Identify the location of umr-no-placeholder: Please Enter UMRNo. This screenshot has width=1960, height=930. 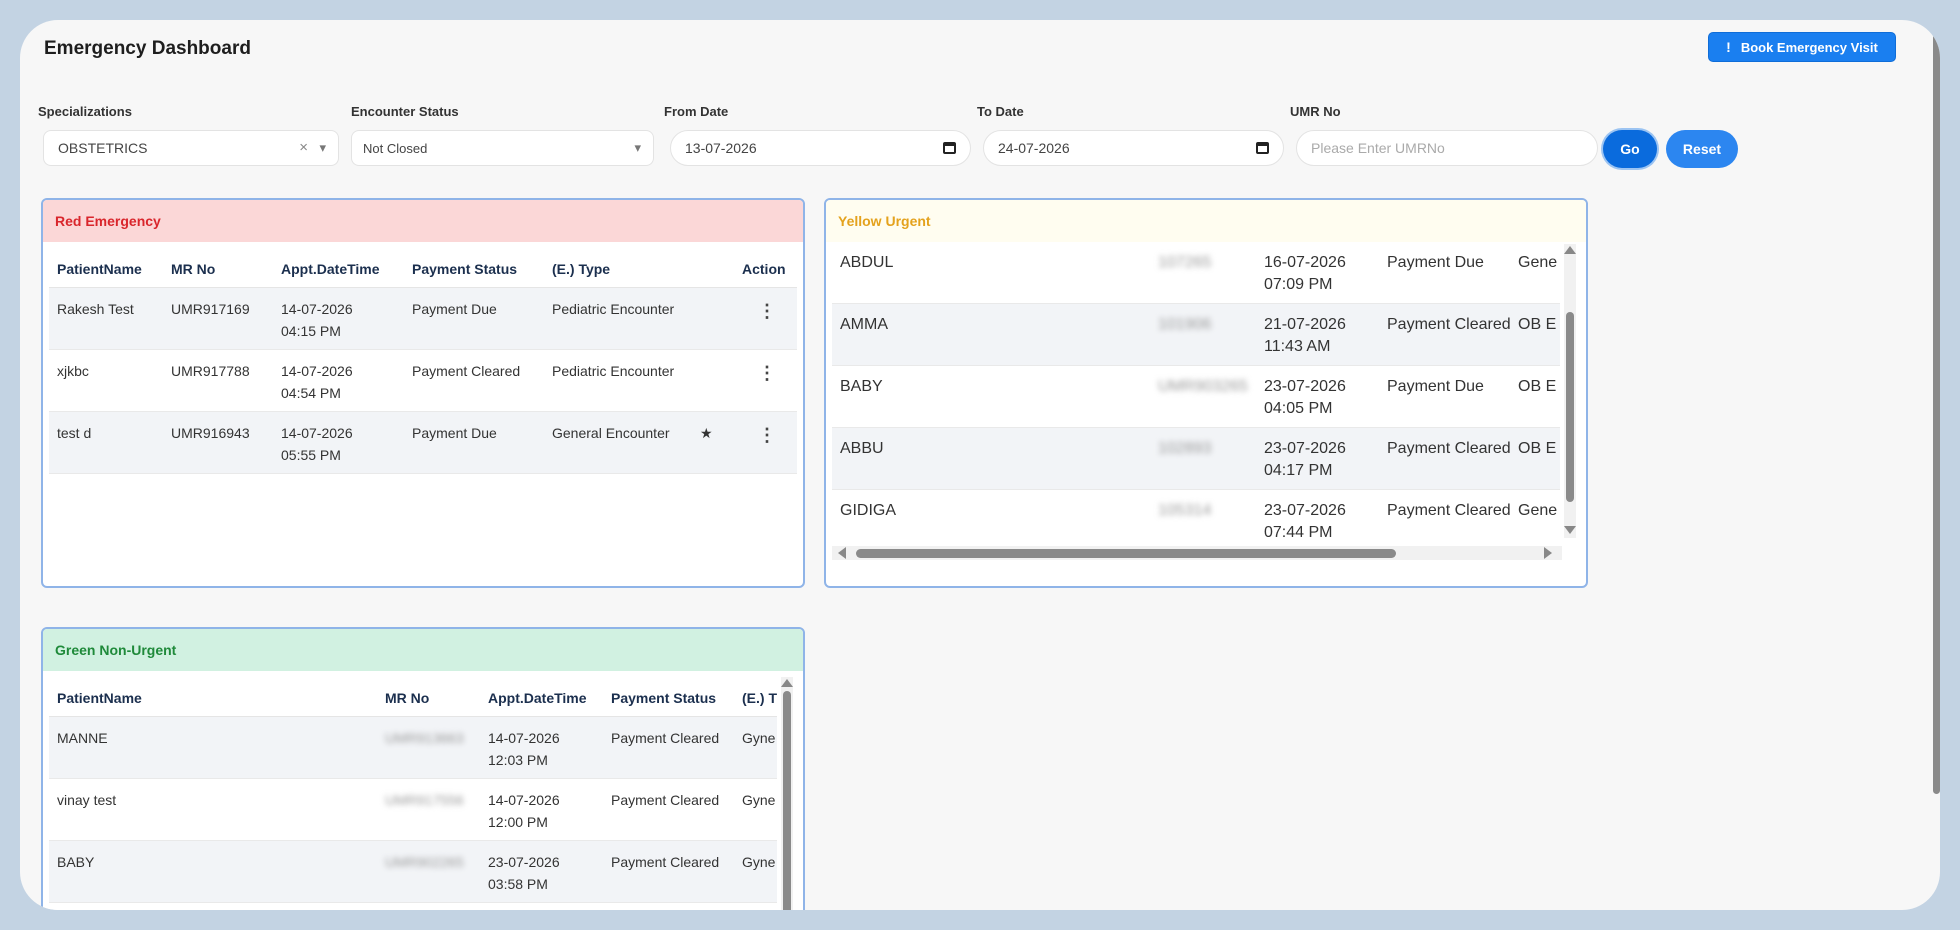
(1378, 148).